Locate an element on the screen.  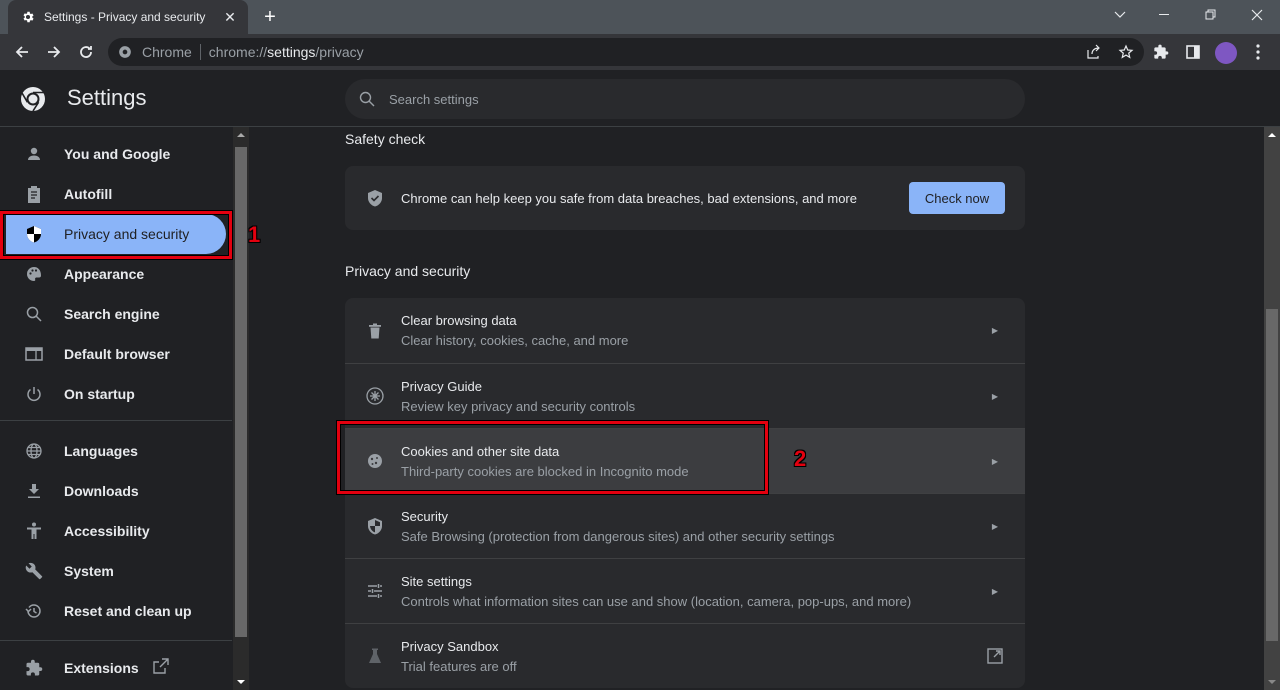
row-title: Security is located at coordinates (424, 516).